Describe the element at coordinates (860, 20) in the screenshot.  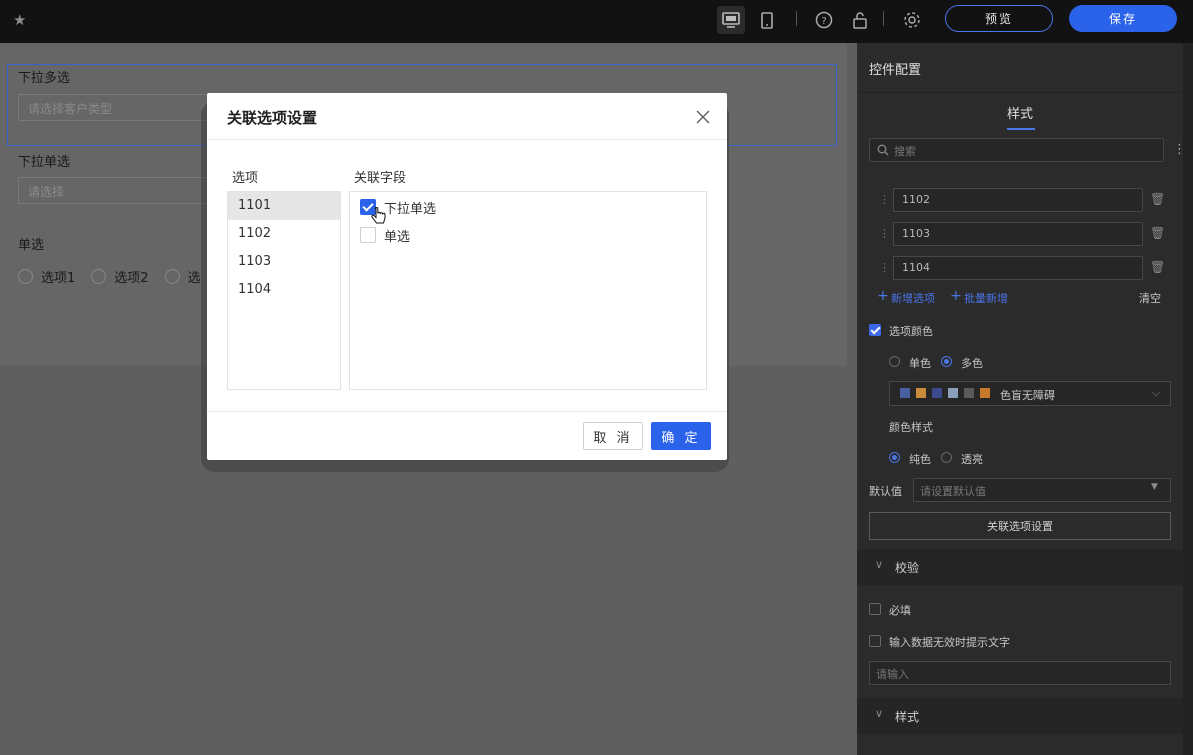
I see `lock-icon` at that location.